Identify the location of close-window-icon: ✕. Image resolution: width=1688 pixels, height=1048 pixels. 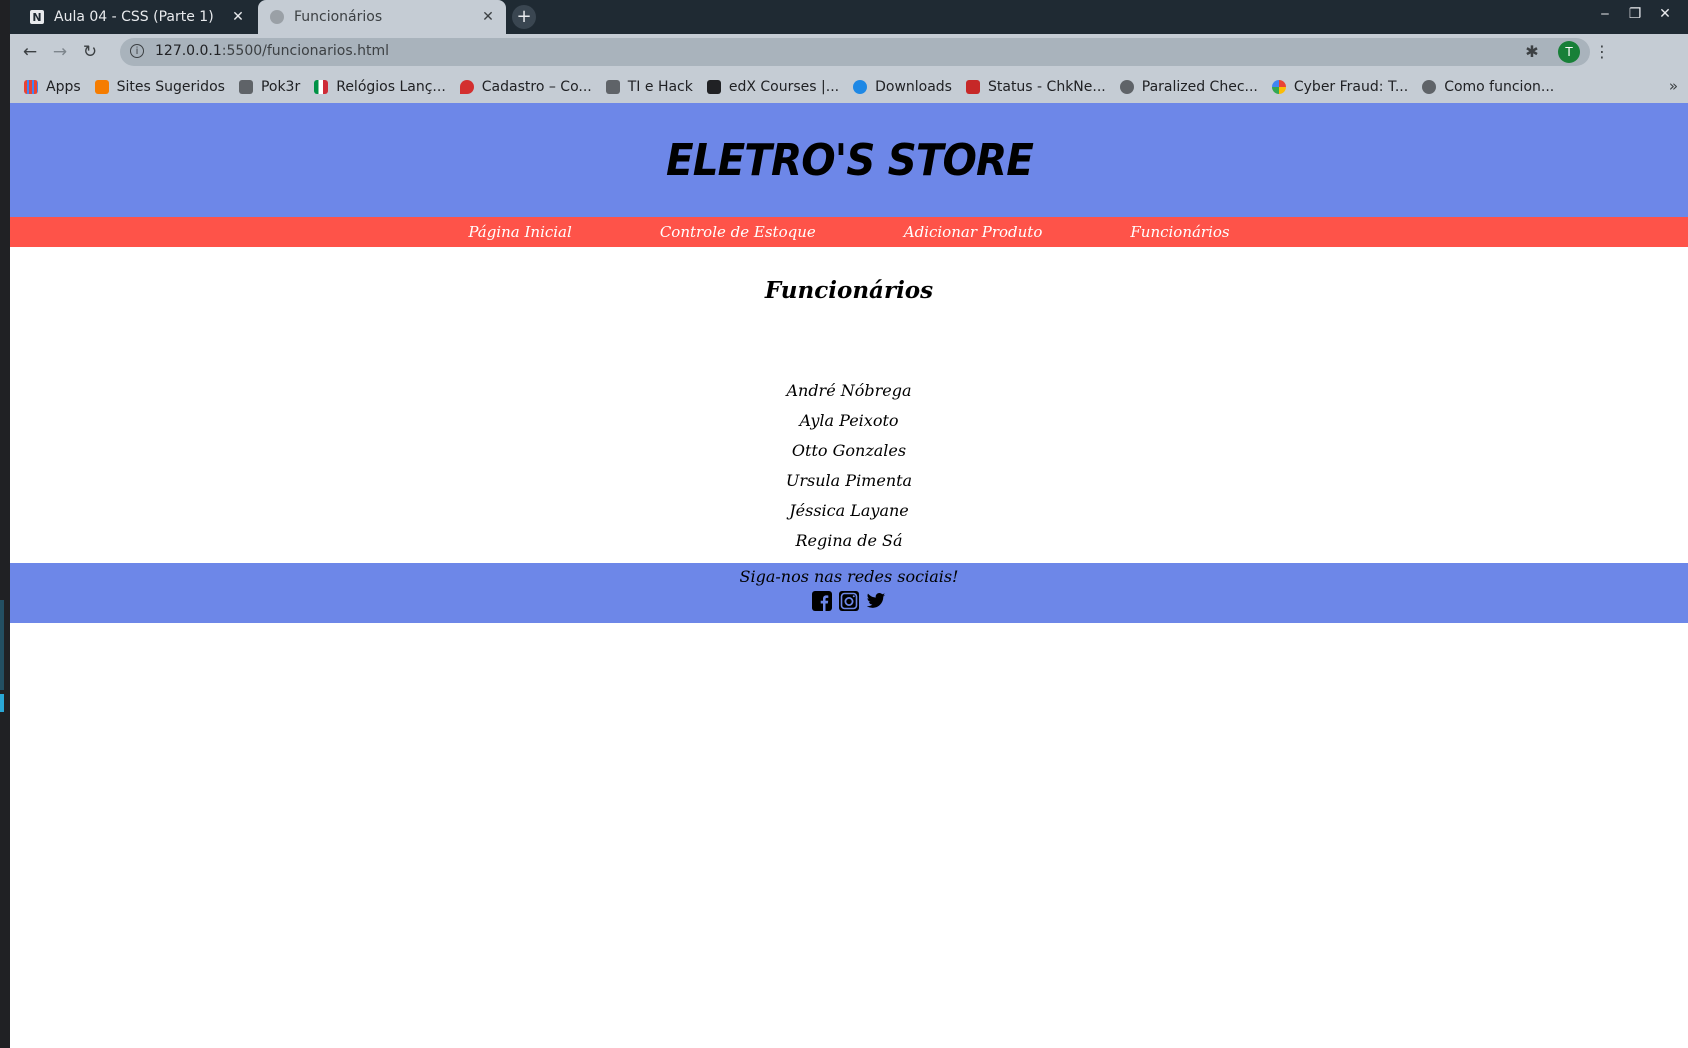
(1665, 14).